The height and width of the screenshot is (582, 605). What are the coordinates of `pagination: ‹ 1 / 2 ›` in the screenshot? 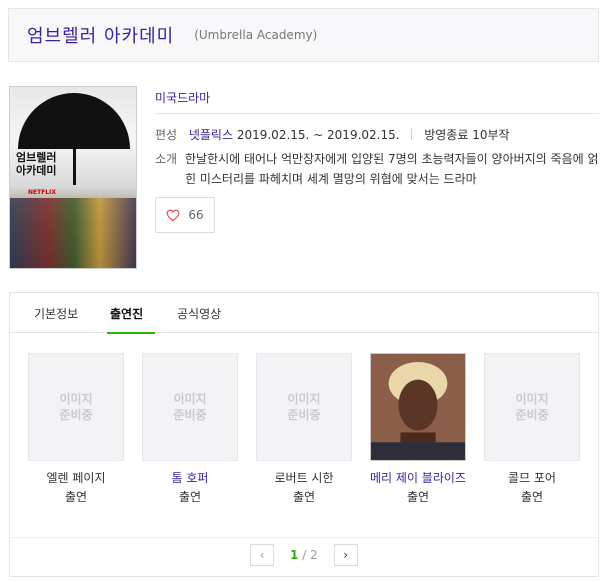 It's located at (304, 555).